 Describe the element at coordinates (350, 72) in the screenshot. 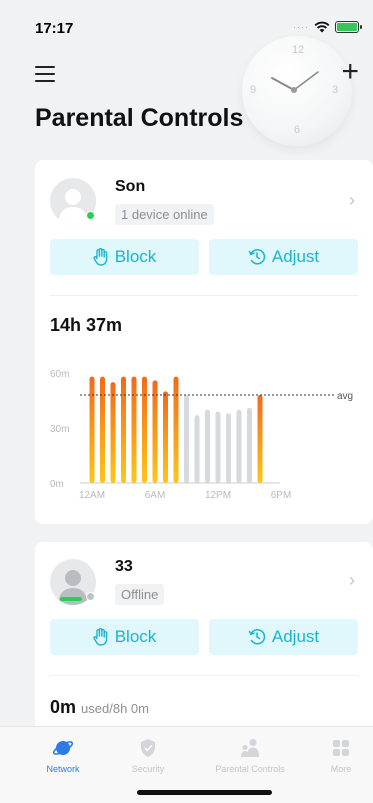

I see `add-icon: +` at that location.